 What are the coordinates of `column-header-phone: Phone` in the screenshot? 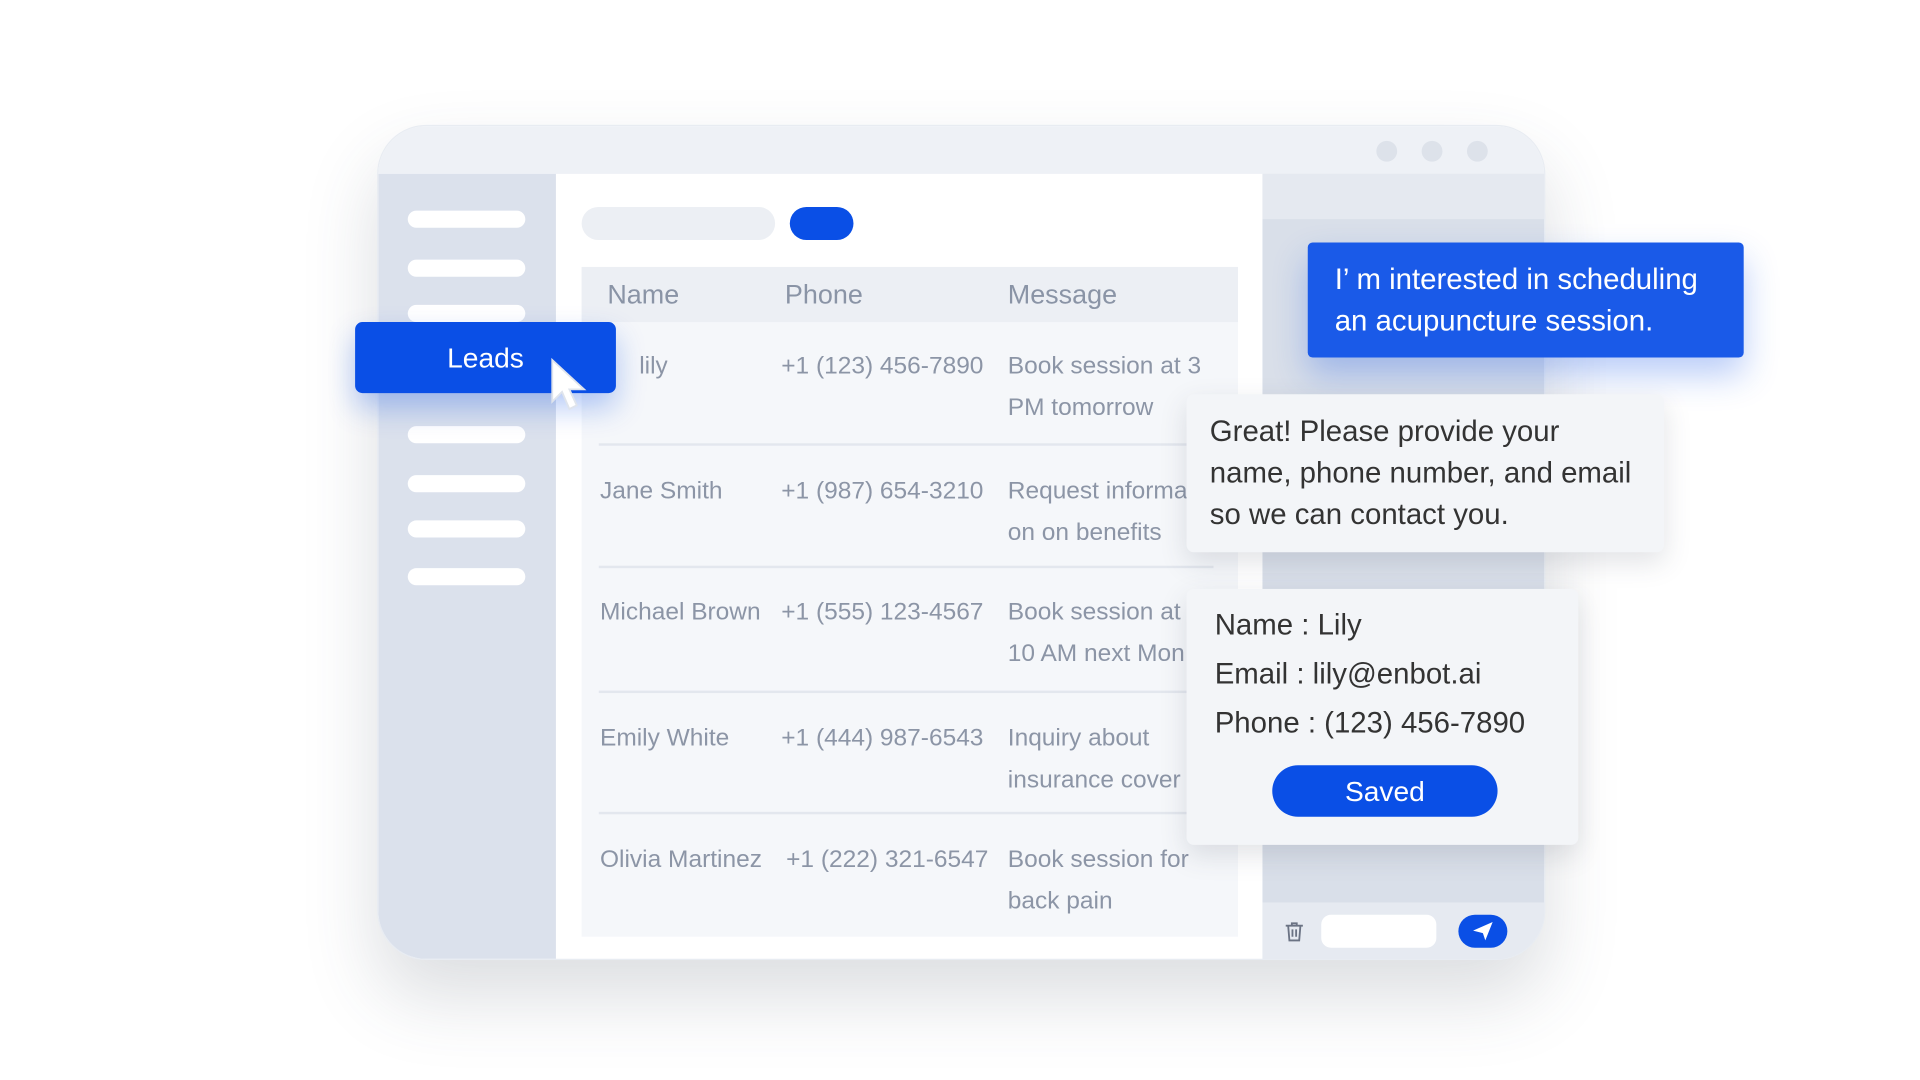 It's located at (823, 294).